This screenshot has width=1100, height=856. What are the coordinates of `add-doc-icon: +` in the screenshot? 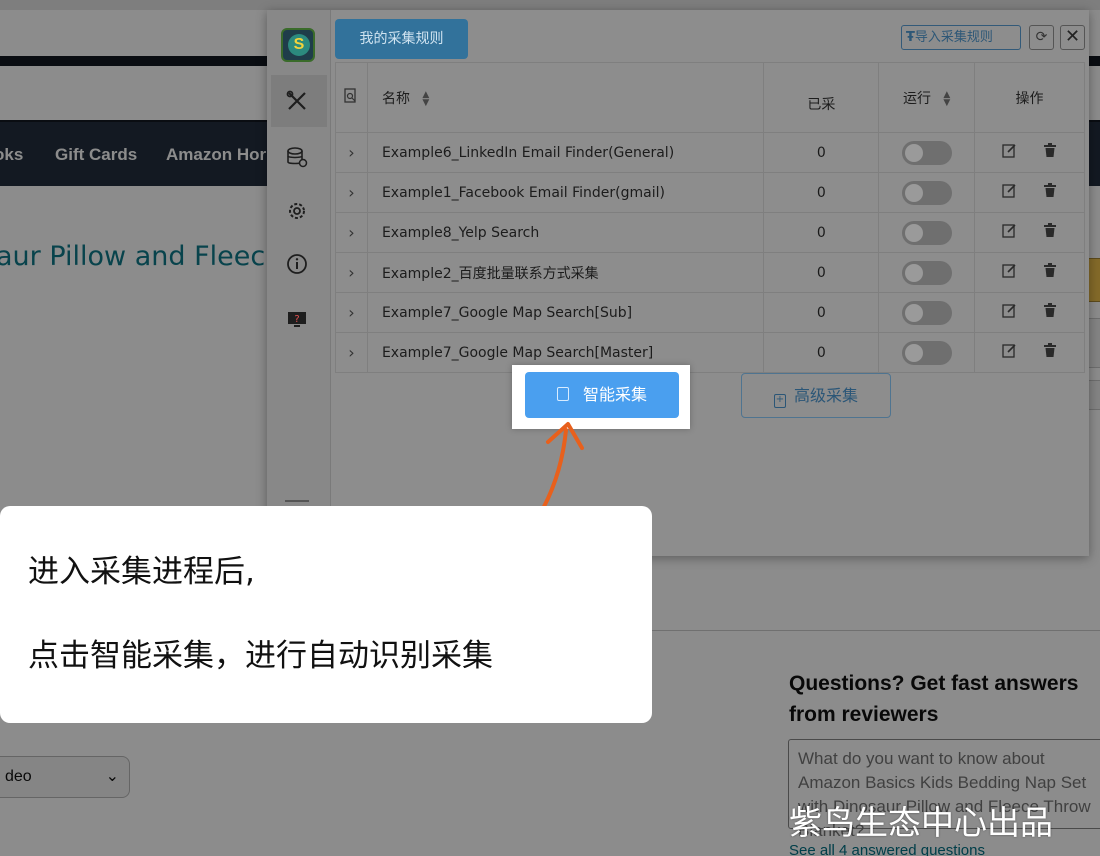 It's located at (779, 401).